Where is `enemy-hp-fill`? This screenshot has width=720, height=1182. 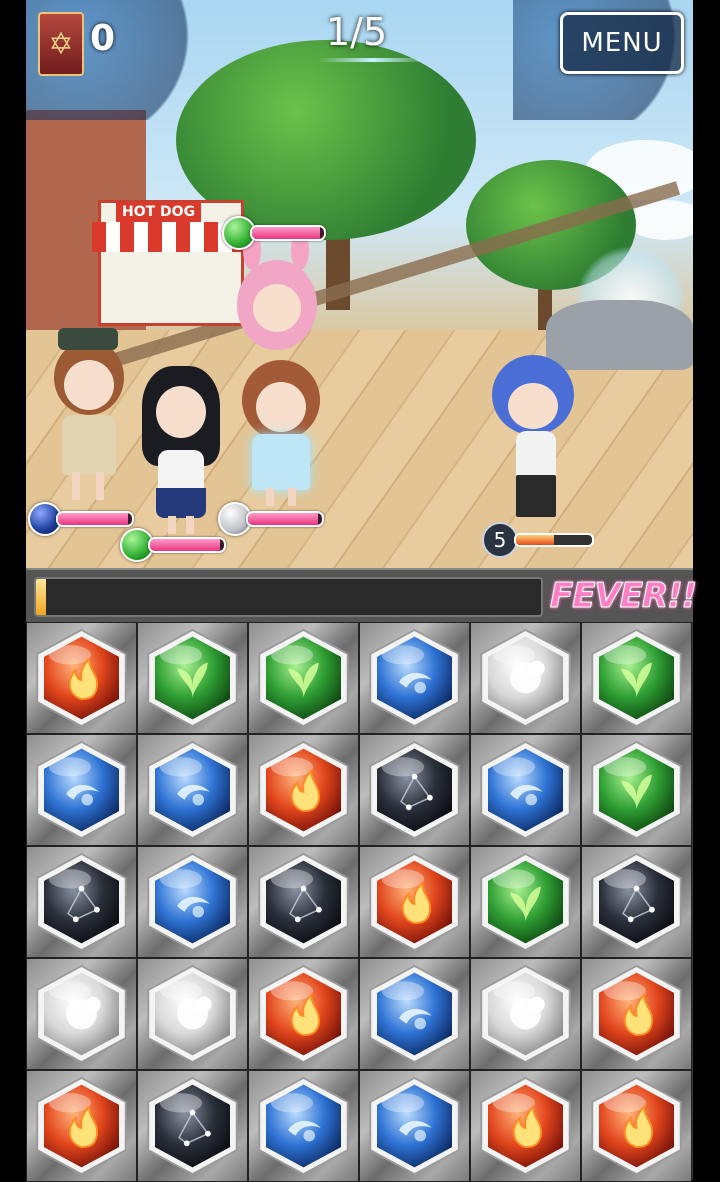 enemy-hp-fill is located at coordinates (535, 540).